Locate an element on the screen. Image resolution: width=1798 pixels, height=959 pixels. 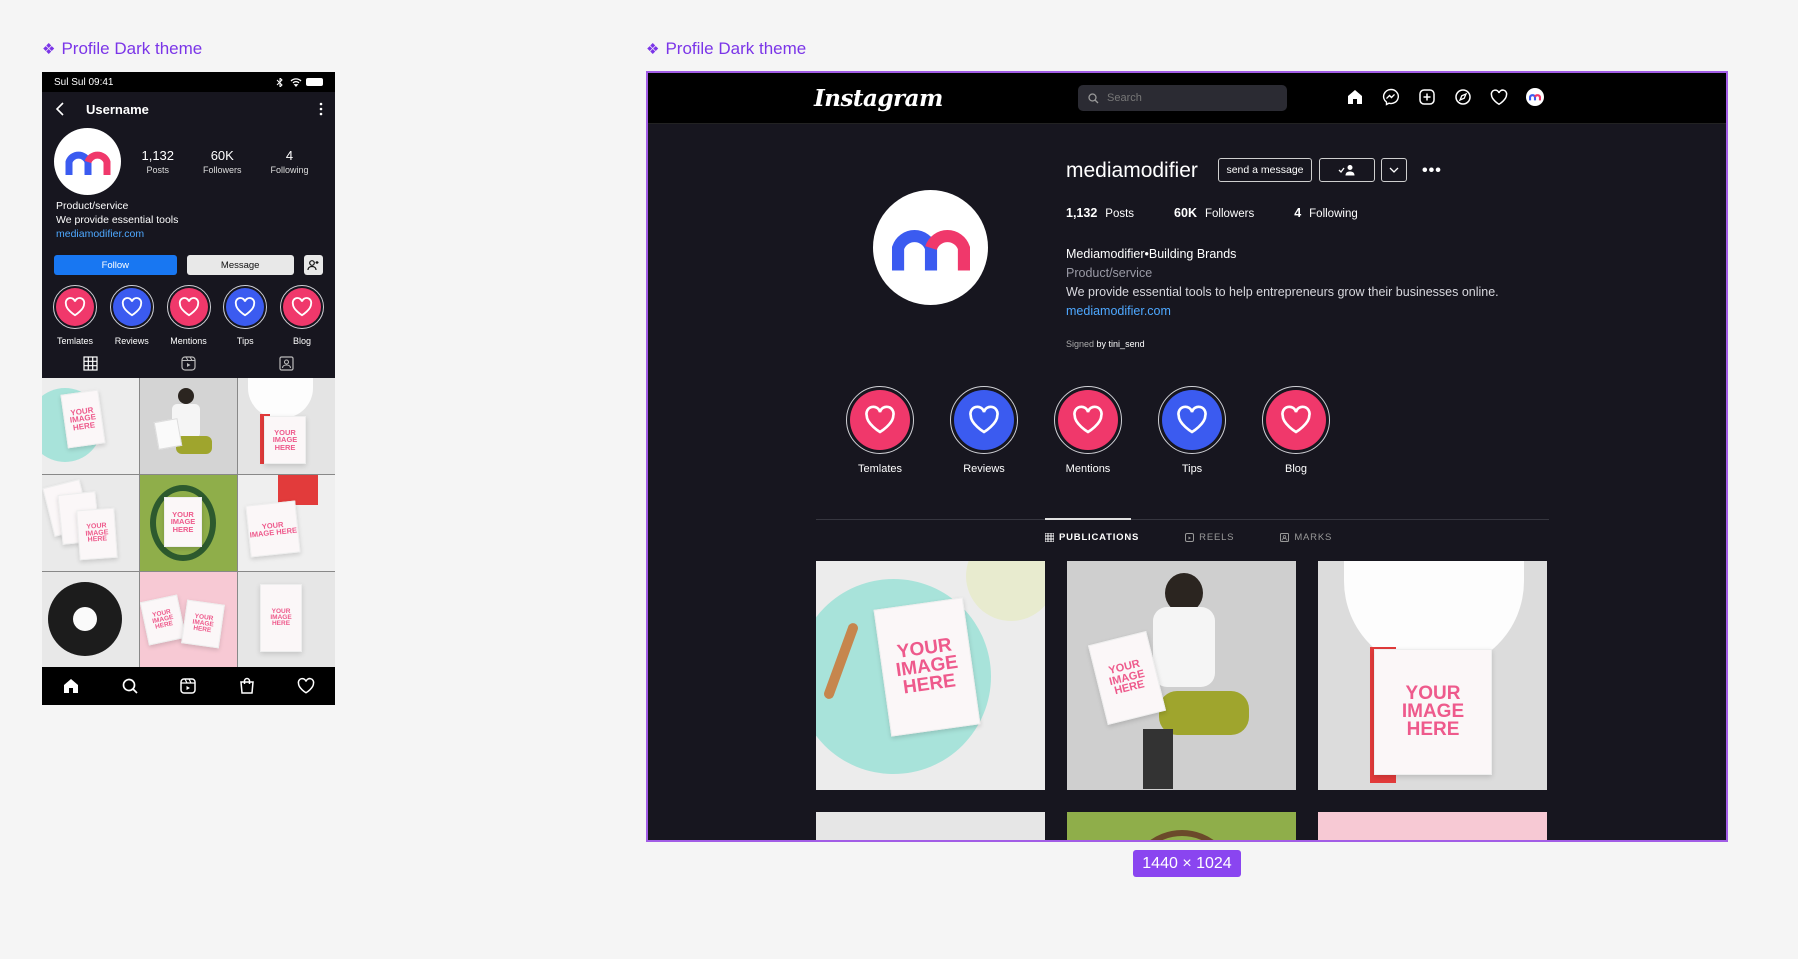
desktop-frame-label: ❖ Profile Dark theme is located at coordinates (726, 49).